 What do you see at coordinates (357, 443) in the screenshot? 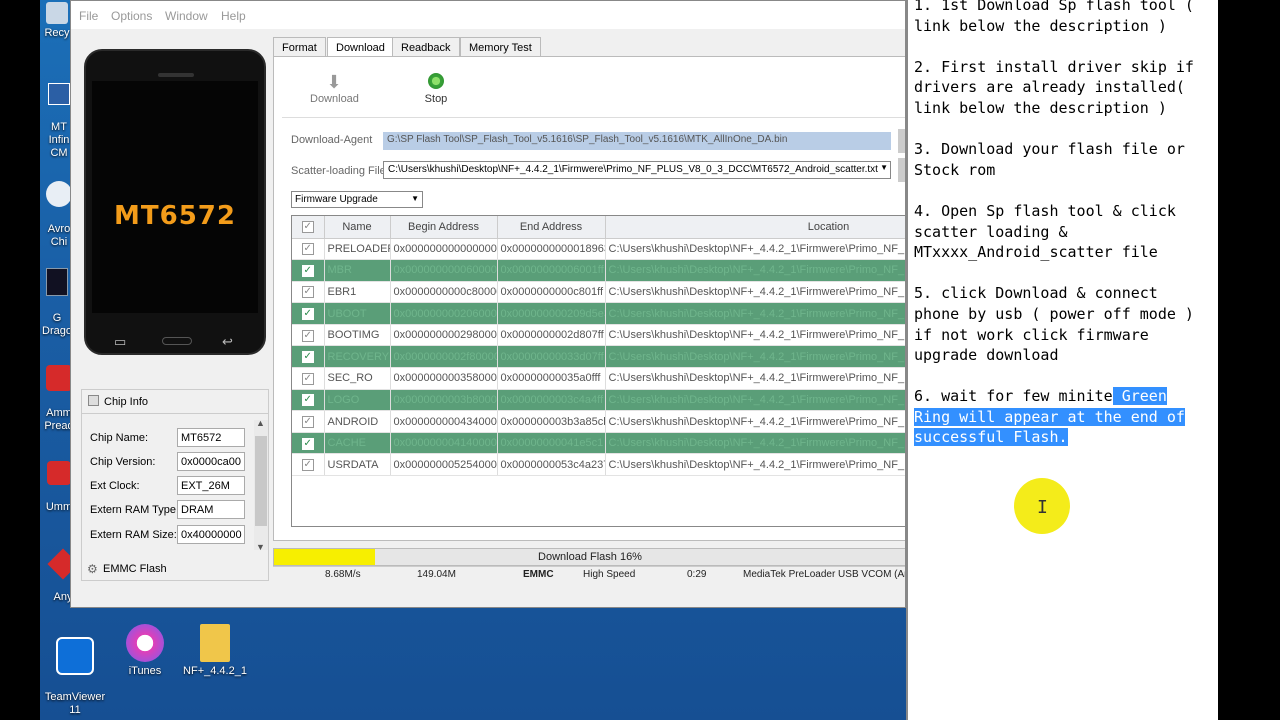
I see `cell-name: CACHE` at bounding box center [357, 443].